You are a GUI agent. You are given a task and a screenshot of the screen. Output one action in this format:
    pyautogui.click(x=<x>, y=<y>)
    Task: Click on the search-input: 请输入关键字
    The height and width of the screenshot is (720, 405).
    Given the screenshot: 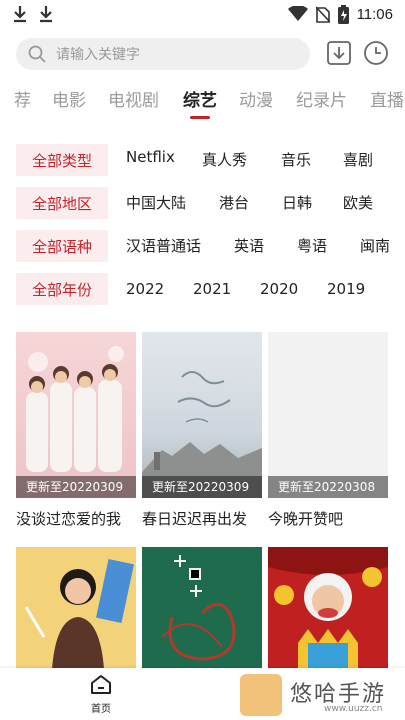 What is the action you would take?
    pyautogui.click(x=163, y=54)
    